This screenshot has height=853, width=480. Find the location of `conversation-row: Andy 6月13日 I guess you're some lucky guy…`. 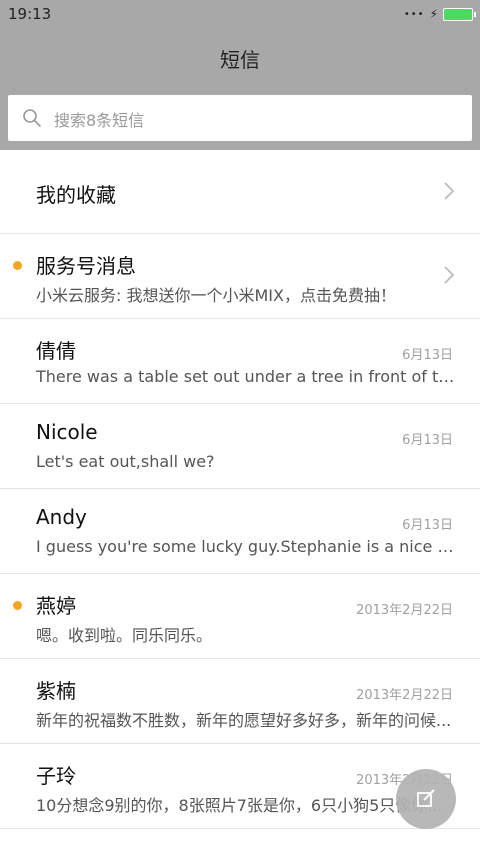

conversation-row: Andy 6月13日 I guess you're some lucky guy… is located at coordinates (240, 531).